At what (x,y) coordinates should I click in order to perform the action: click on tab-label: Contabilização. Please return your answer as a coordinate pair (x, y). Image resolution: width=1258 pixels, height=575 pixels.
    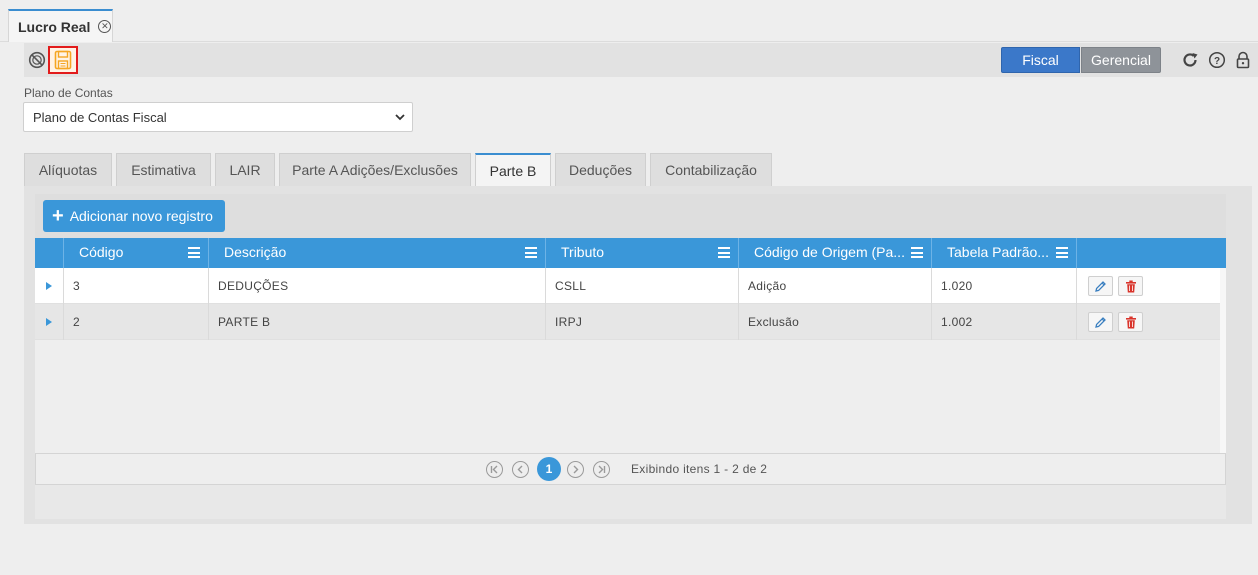
    Looking at the image, I should click on (711, 170).